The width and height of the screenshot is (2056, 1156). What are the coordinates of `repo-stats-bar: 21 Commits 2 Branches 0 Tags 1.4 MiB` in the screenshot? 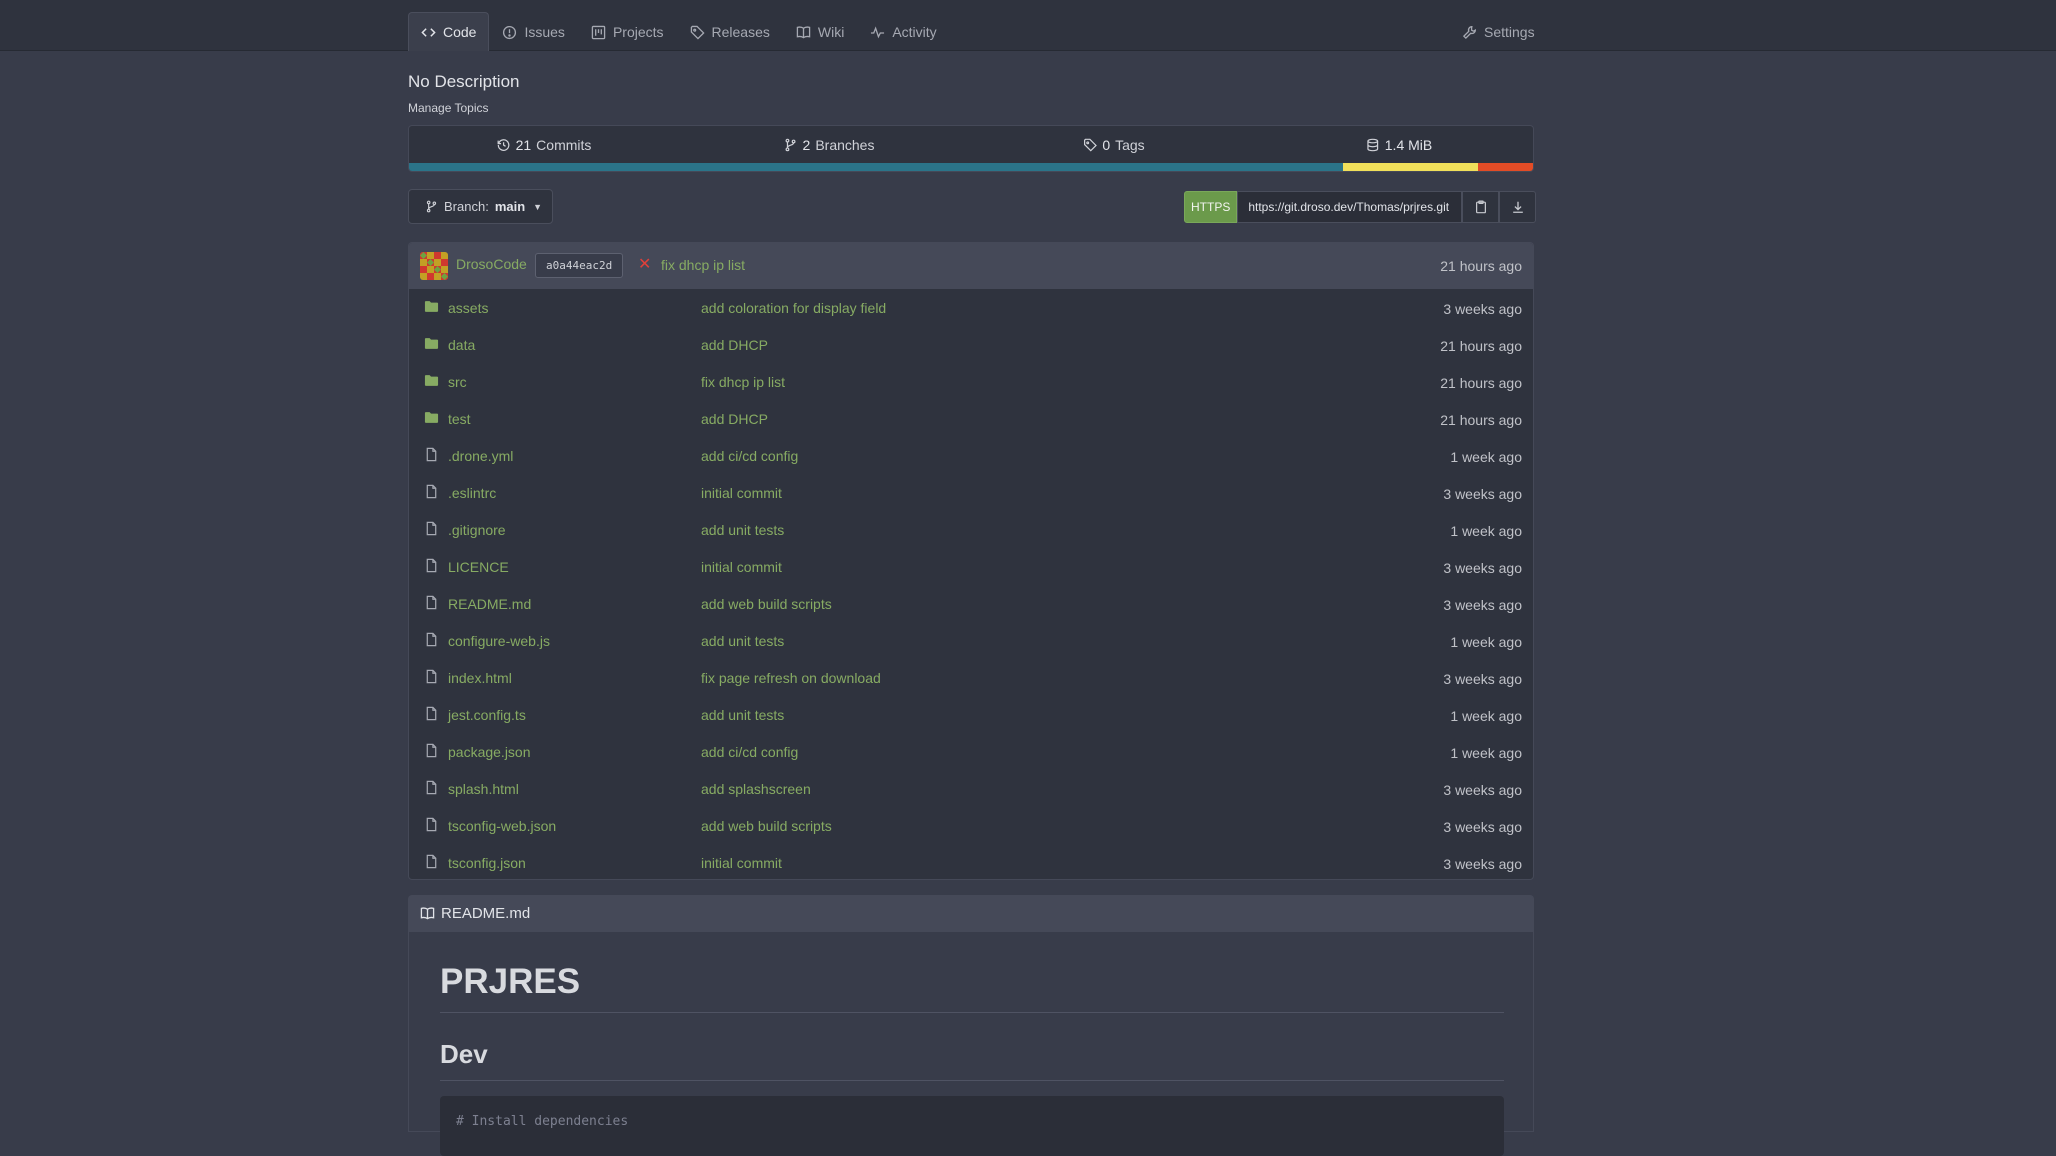 It's located at (971, 148).